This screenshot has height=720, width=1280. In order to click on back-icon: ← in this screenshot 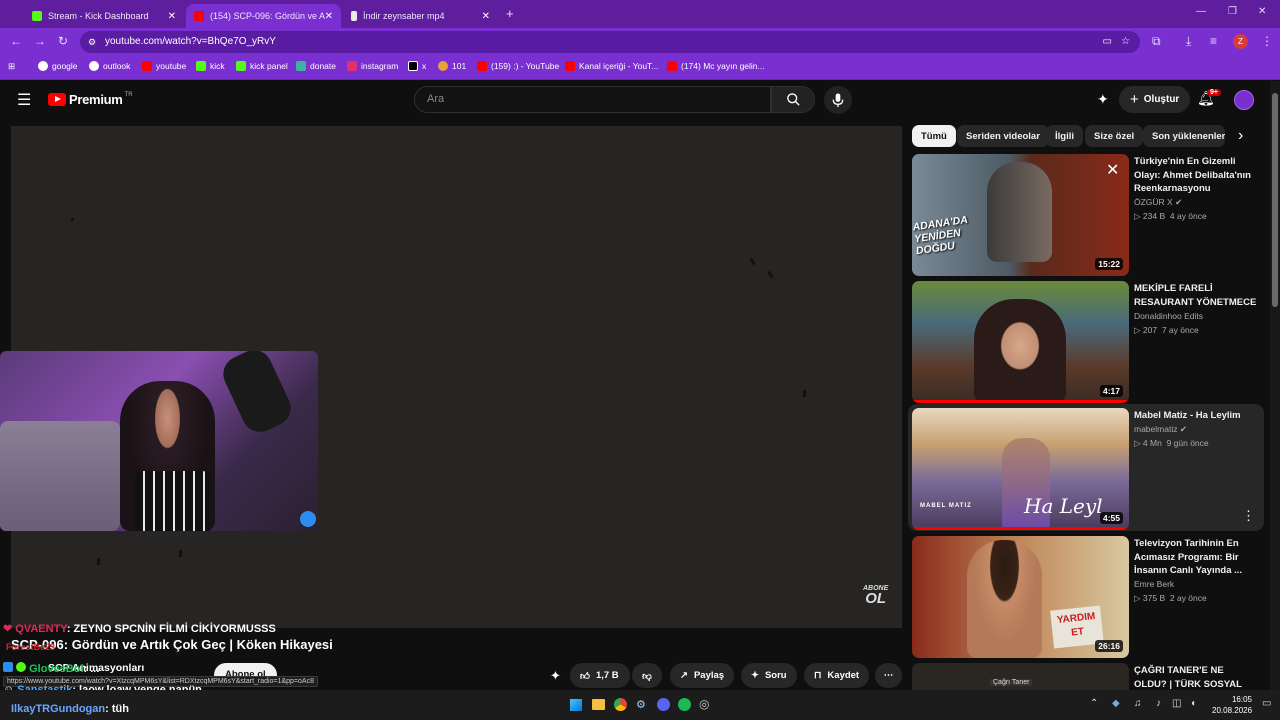, I will do `click(16, 41)`.